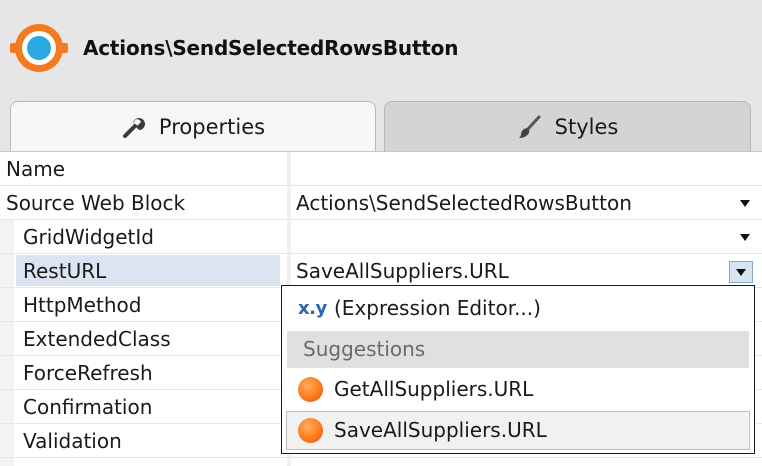 The width and height of the screenshot is (762, 466). Describe the element at coordinates (381, 457) in the screenshot. I see `row-separator` at that location.